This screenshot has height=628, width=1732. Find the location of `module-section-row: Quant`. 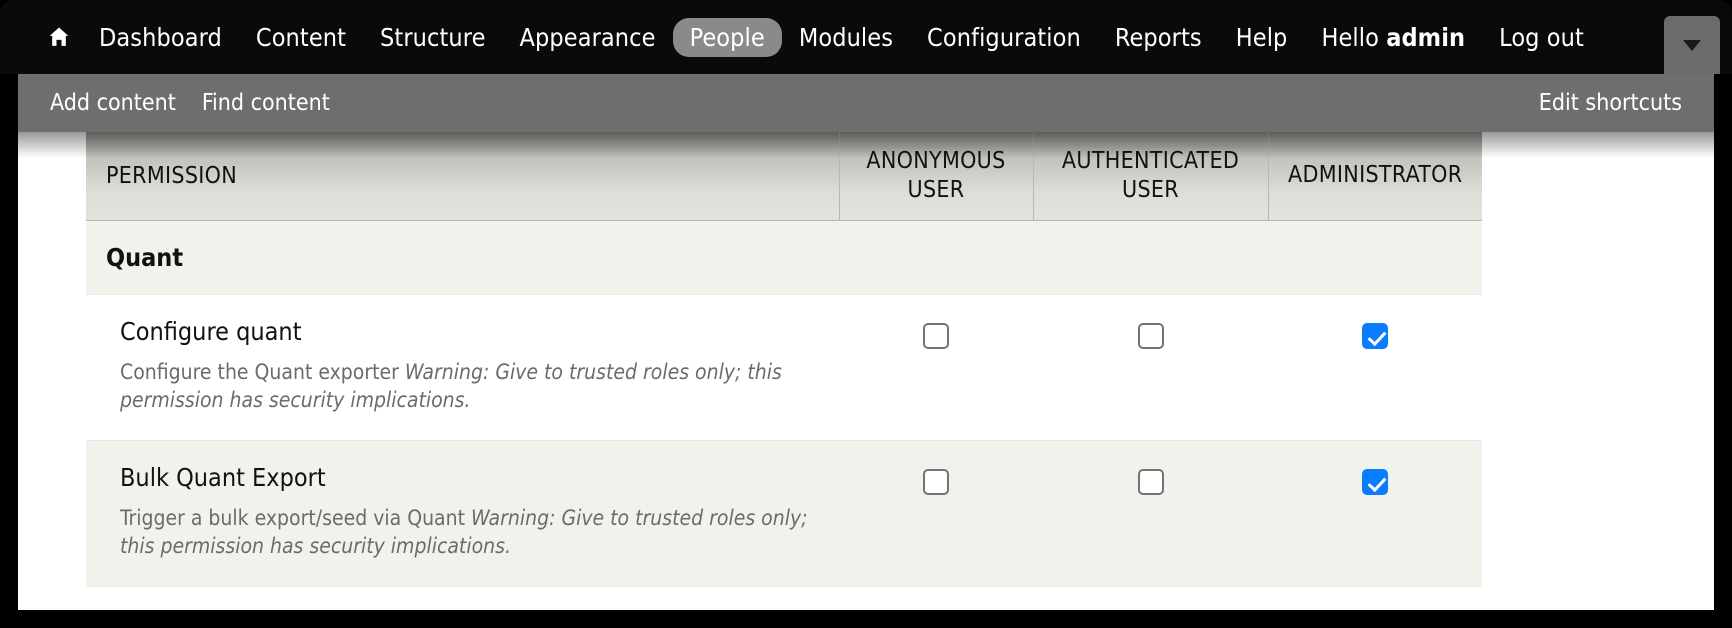

module-section-row: Quant is located at coordinates (784, 257).